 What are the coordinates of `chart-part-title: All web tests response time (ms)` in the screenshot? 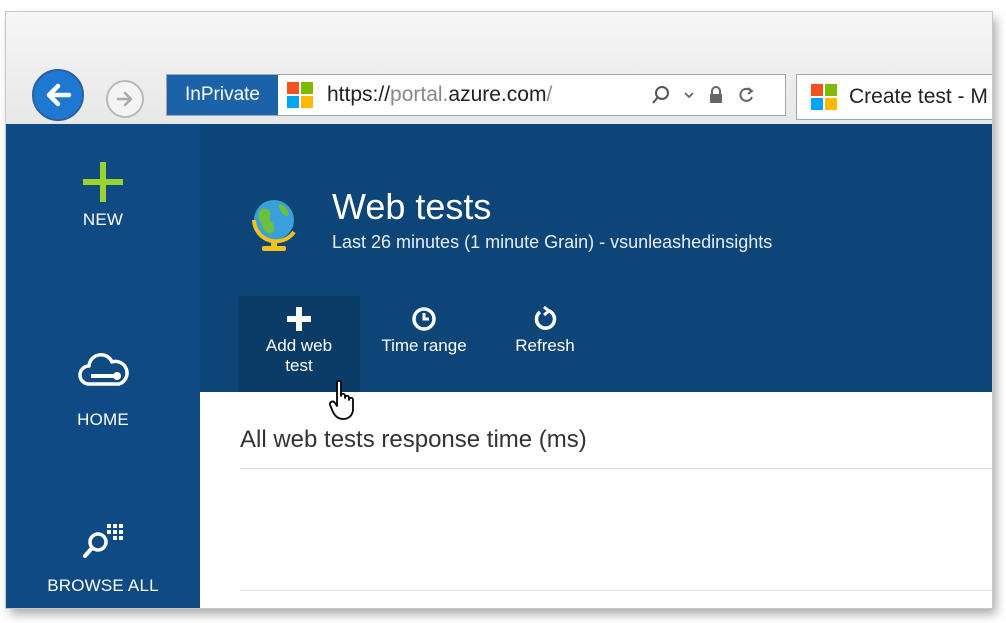 It's located at (413, 439).